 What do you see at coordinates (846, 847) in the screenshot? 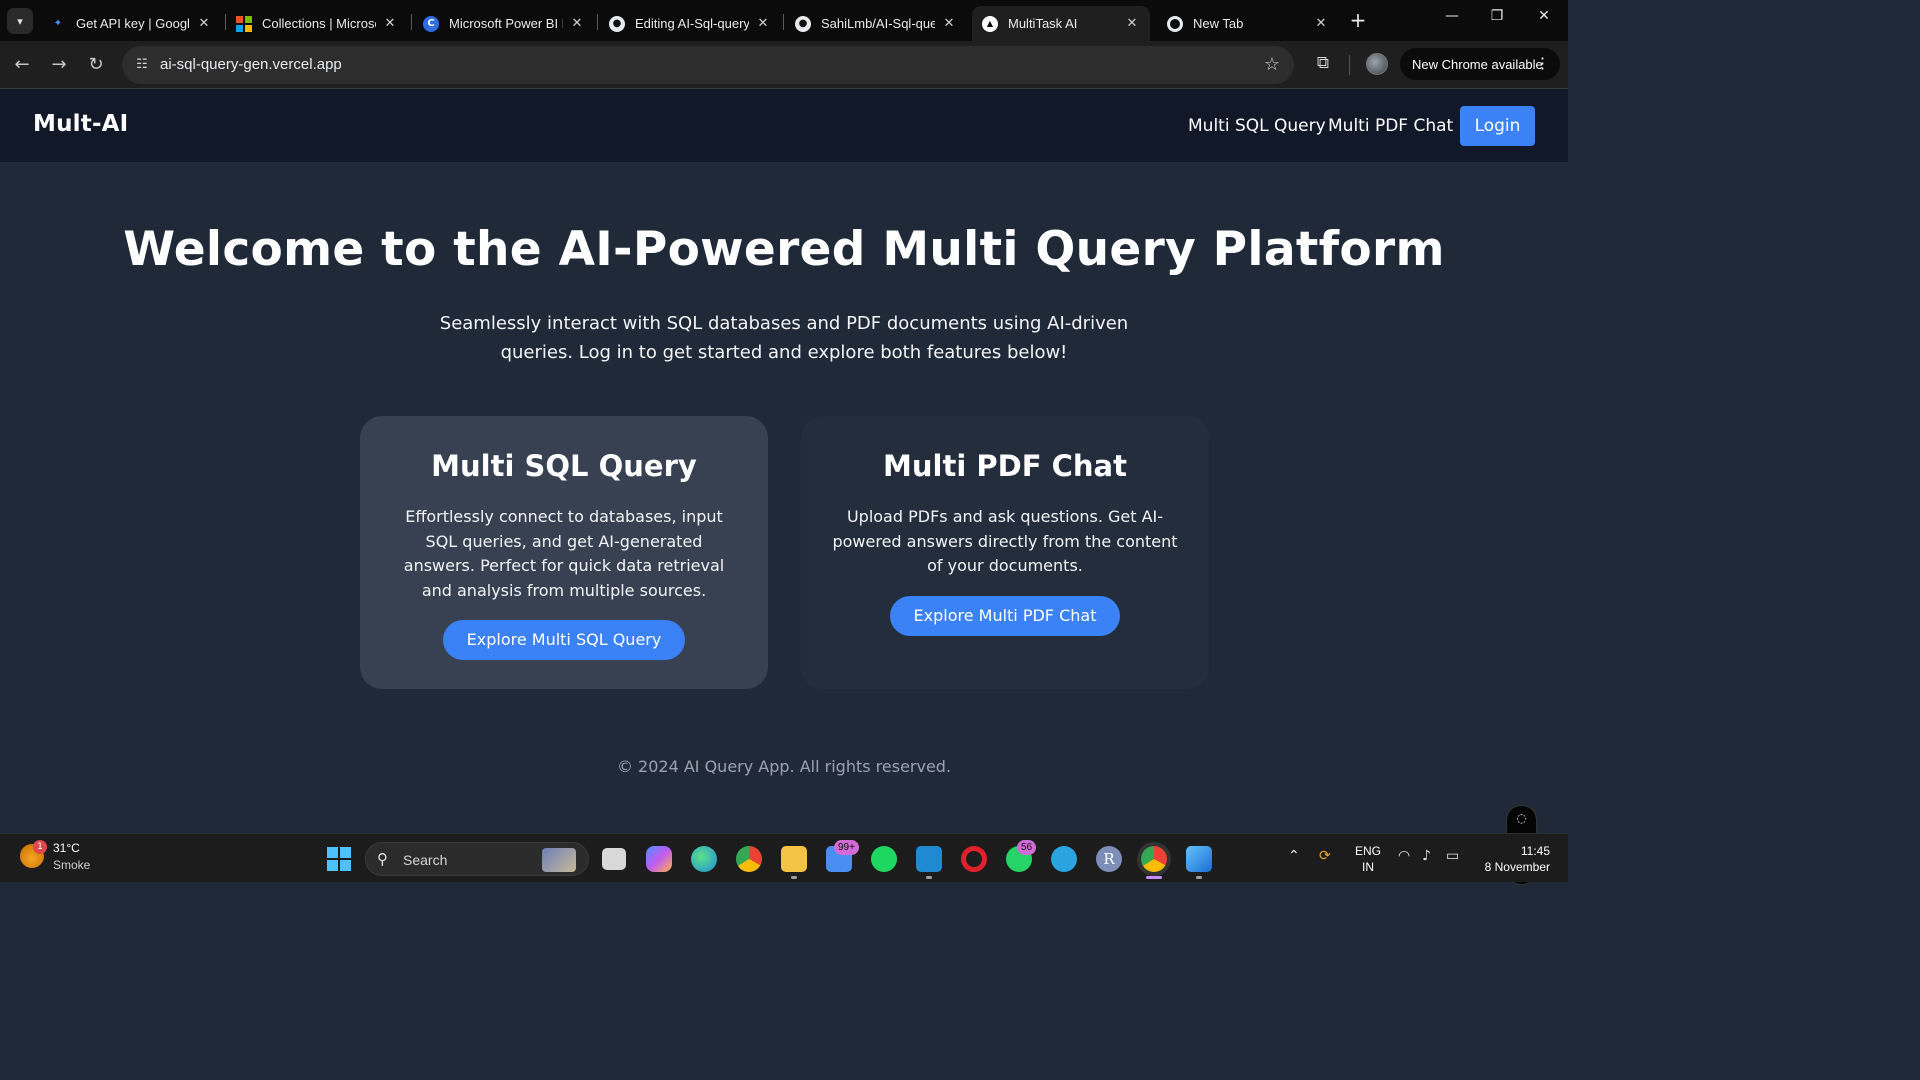
I see `mail-unread-badge: 99+` at bounding box center [846, 847].